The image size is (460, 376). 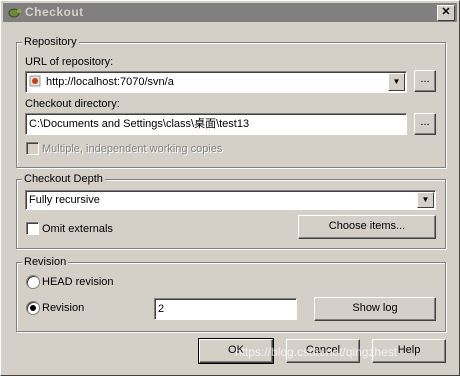 What do you see at coordinates (216, 82) in the screenshot?
I see `url-combobox: http://localhost:7070/svn/a ▼` at bounding box center [216, 82].